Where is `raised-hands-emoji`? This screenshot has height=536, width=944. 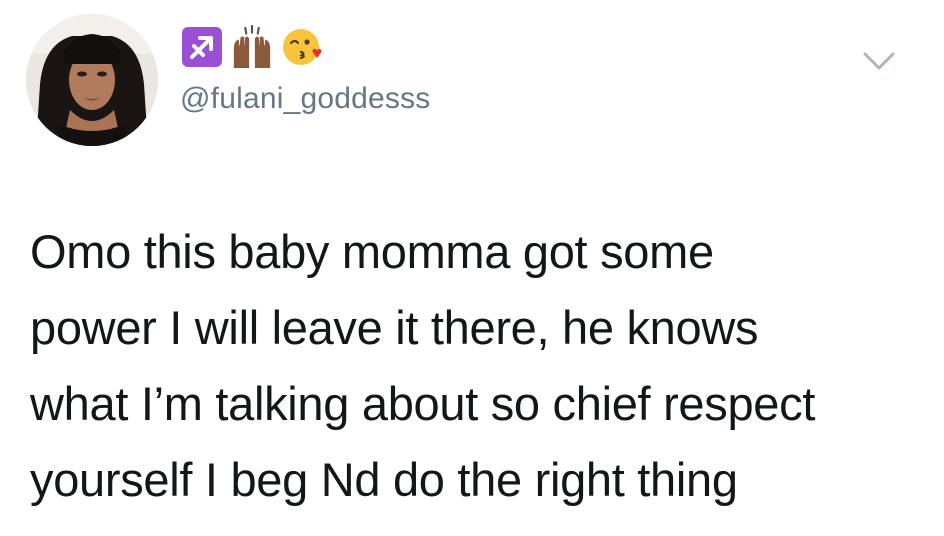
raised-hands-emoji is located at coordinates (252, 47).